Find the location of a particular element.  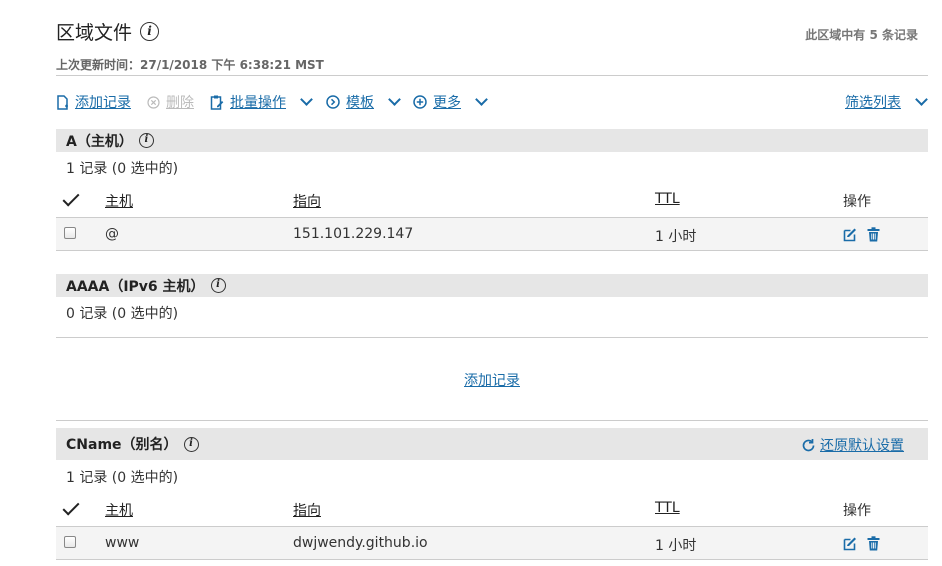

row-points-to: dwjwendy.github.io is located at coordinates (360, 543).